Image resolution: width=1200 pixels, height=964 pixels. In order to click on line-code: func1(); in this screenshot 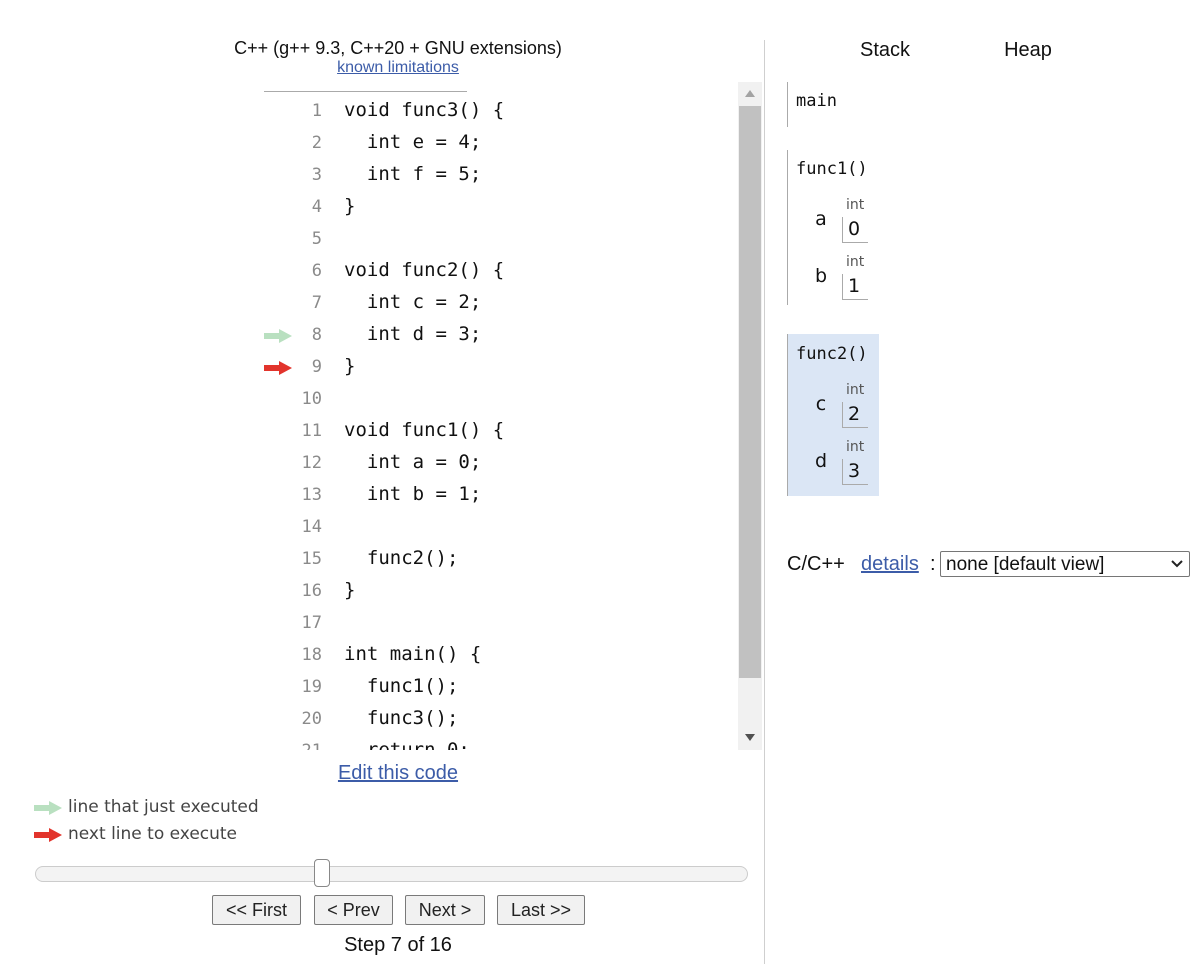, I will do `click(401, 686)`.